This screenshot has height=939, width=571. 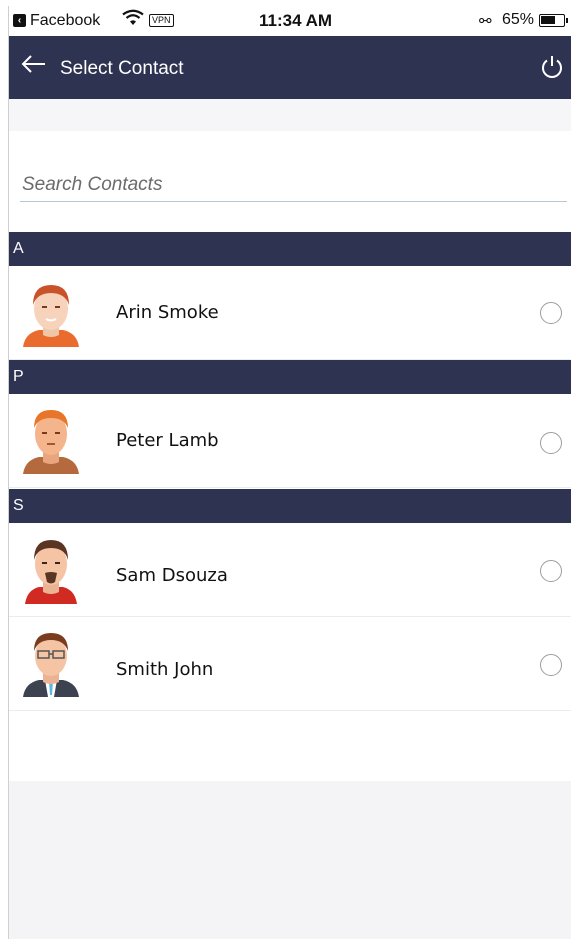 What do you see at coordinates (290, 115) in the screenshot?
I see `header-strip` at bounding box center [290, 115].